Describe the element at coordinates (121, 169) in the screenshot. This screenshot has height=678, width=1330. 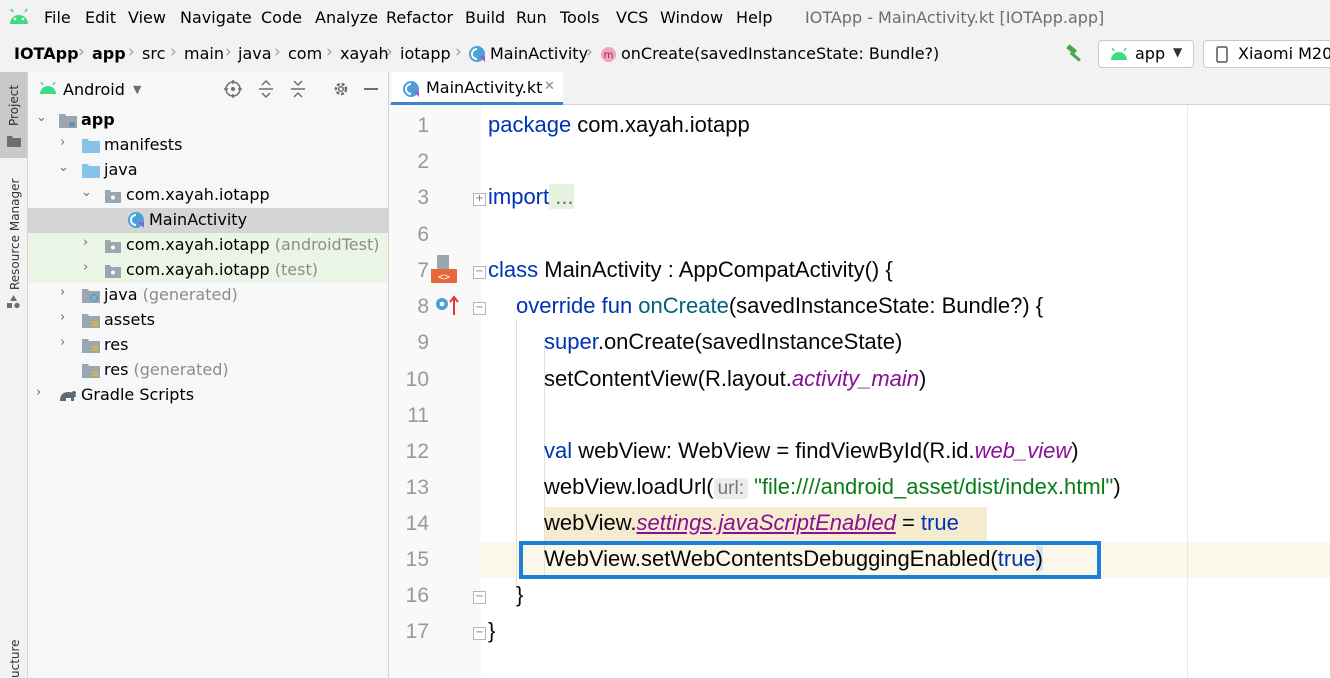
I see `tree-item-label: java` at that location.